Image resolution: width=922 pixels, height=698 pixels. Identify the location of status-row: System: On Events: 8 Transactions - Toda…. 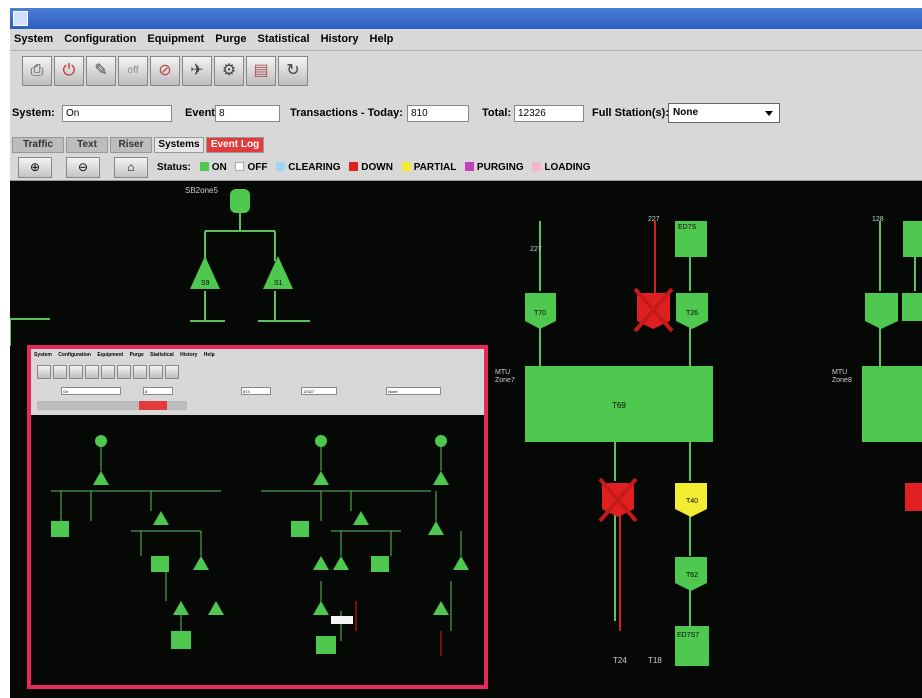
(466, 115).